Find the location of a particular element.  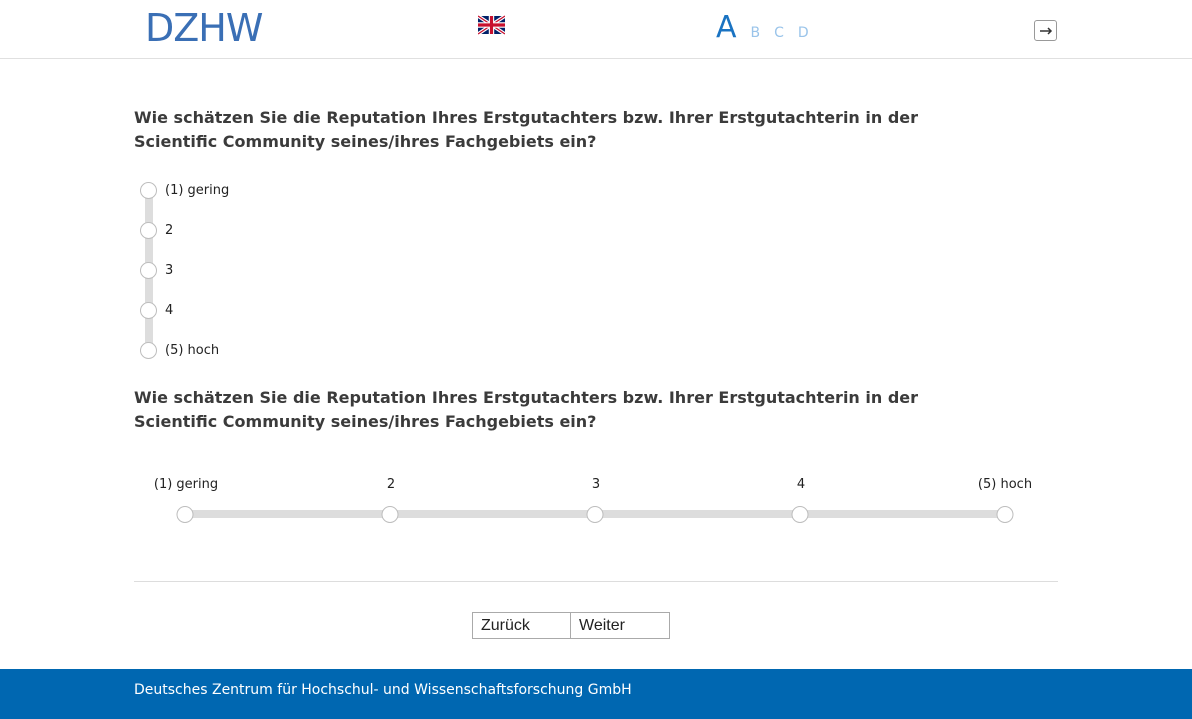

divider is located at coordinates (596, 581).